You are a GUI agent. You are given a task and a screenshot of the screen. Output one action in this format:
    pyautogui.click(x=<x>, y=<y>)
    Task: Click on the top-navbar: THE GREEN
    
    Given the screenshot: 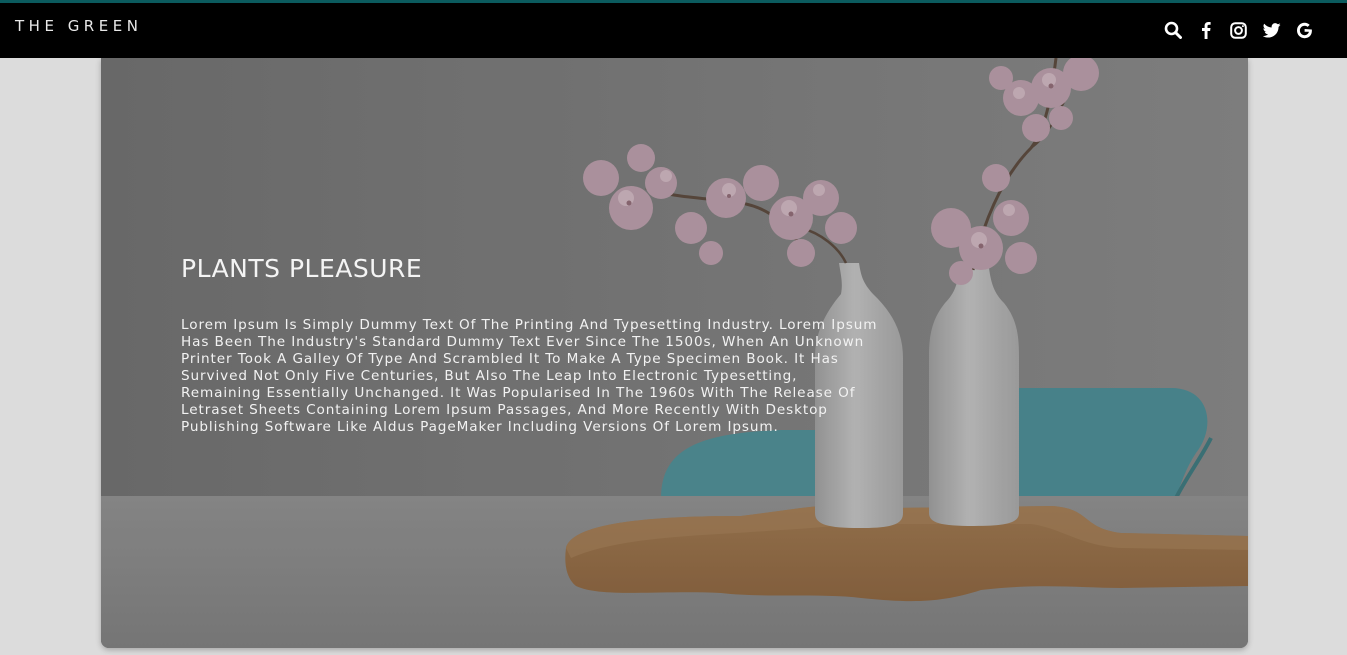 What is the action you would take?
    pyautogui.click(x=673, y=29)
    